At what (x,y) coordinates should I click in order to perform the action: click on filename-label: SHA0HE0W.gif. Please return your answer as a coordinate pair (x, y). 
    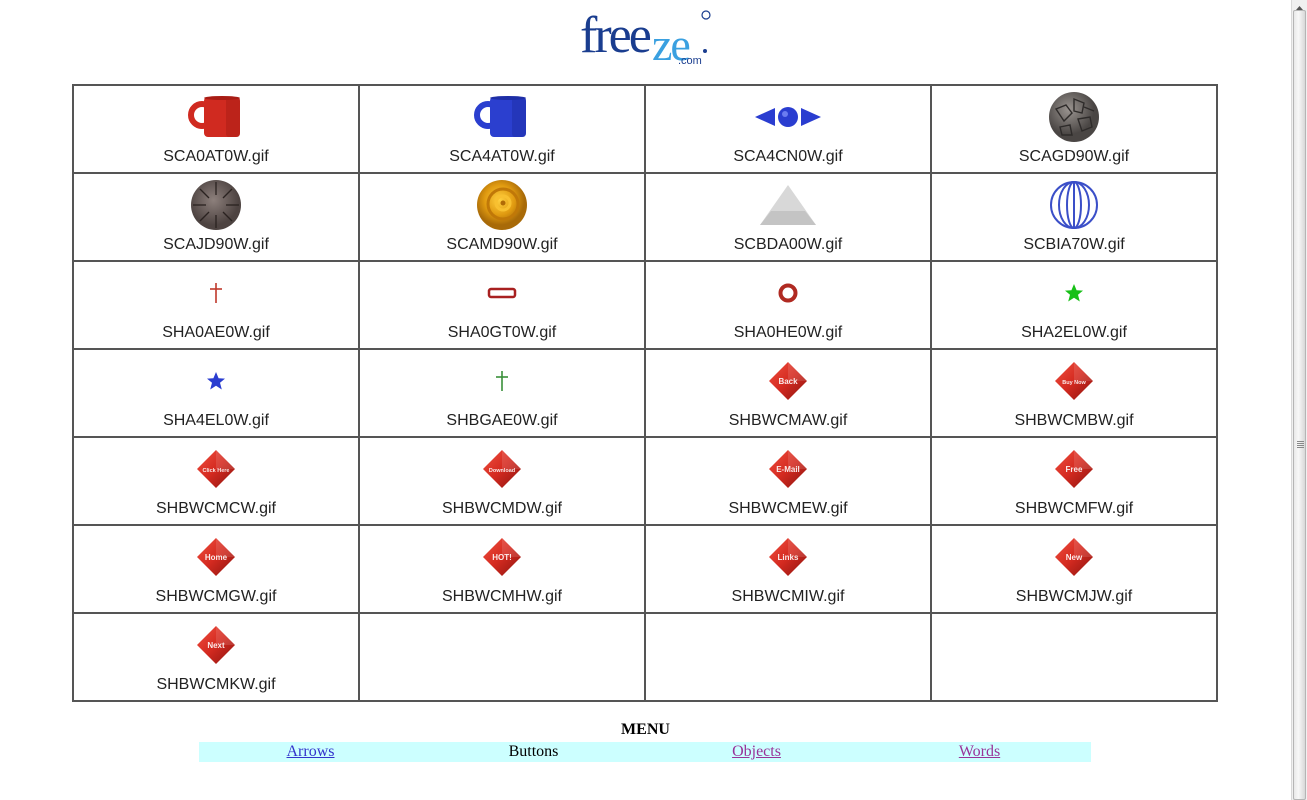
    Looking at the image, I should click on (788, 332).